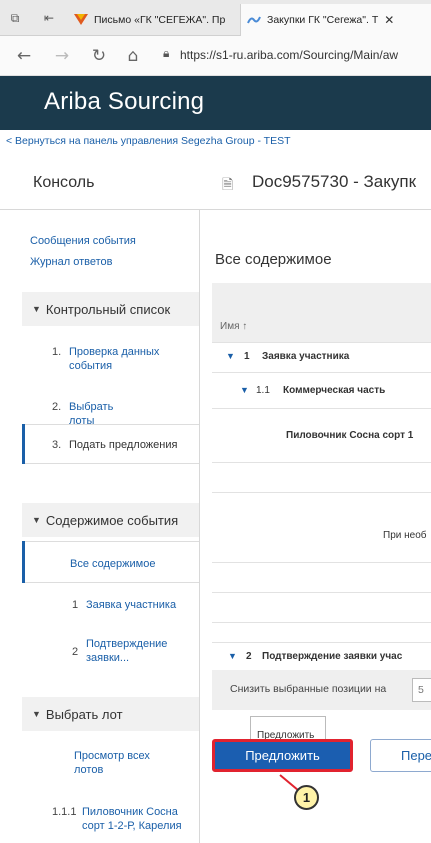 The image size is (431, 843). I want to click on row-label: При необ, so click(405, 535).